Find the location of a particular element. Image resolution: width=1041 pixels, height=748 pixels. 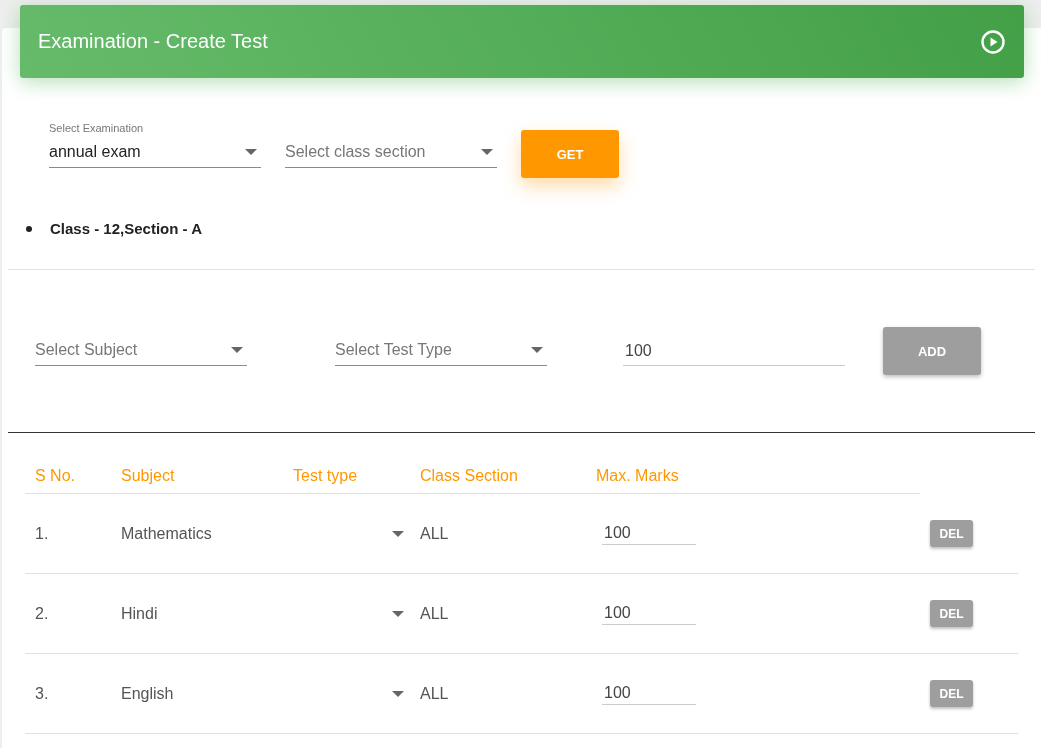

table-cell-text: Hindi is located at coordinates (140, 613).